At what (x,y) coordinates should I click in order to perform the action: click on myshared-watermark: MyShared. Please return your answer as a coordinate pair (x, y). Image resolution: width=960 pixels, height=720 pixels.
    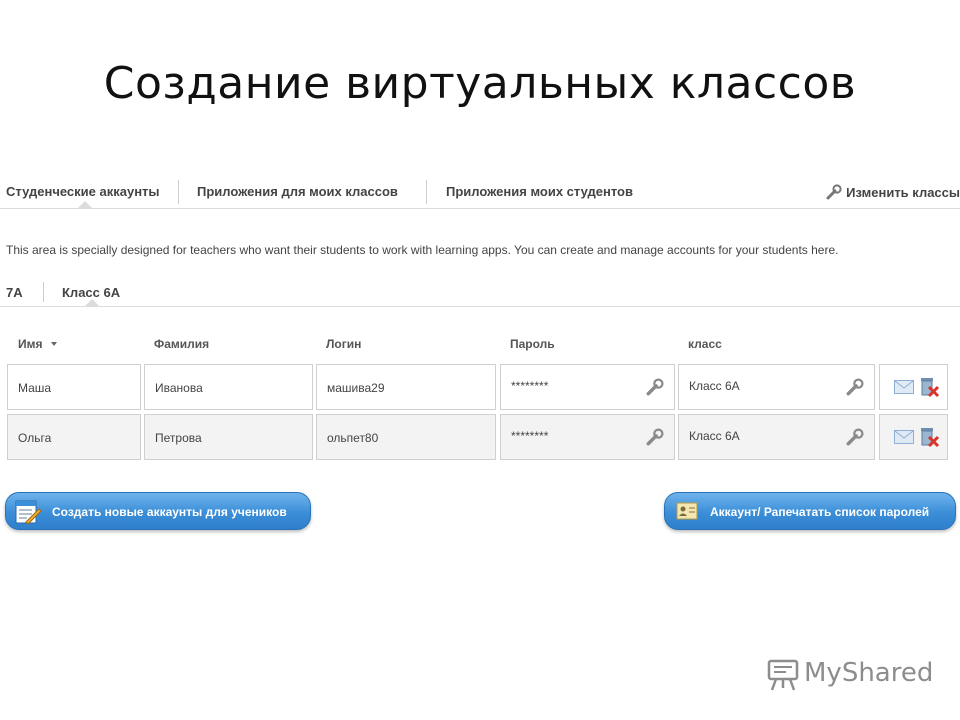
    Looking at the image, I should click on (849, 675).